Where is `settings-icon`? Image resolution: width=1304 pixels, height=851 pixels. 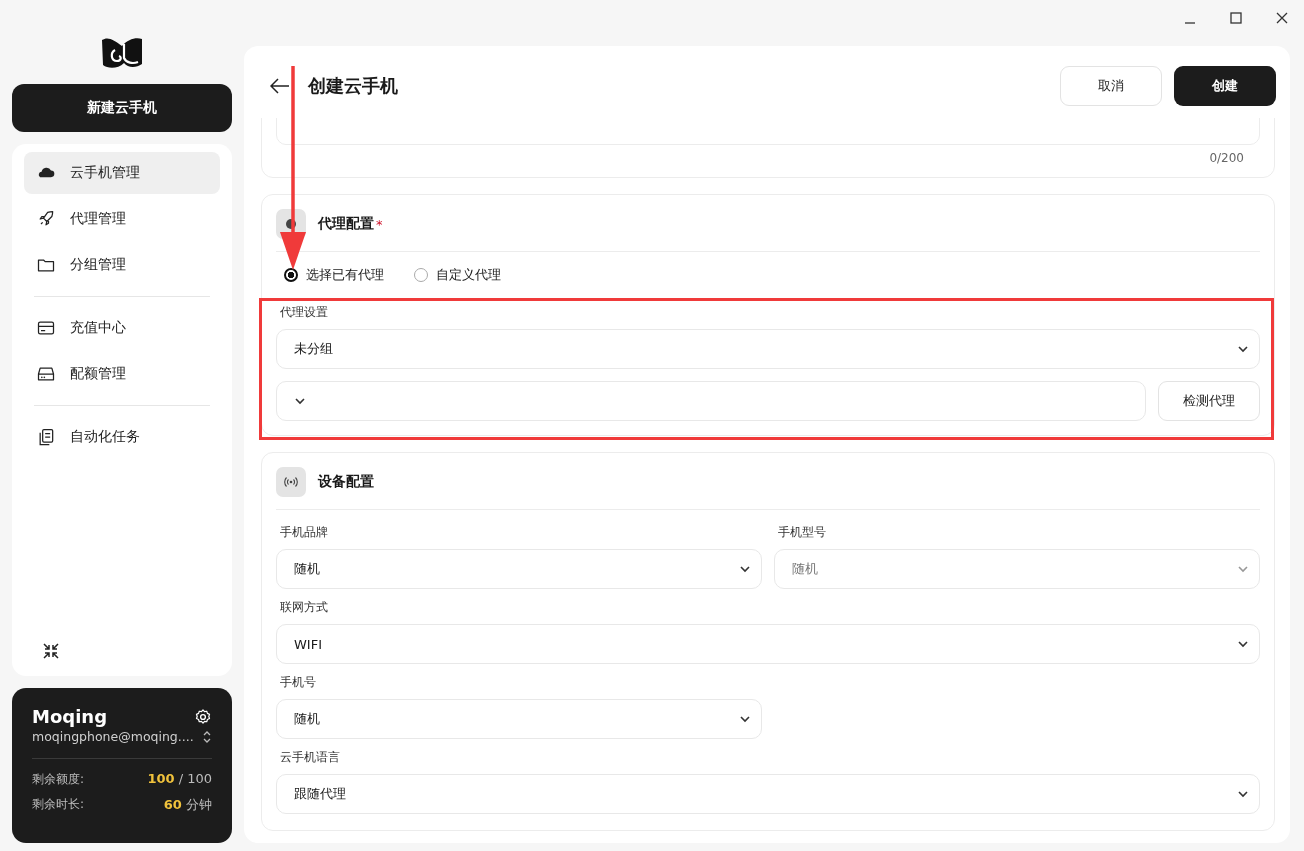 settings-icon is located at coordinates (203, 716).